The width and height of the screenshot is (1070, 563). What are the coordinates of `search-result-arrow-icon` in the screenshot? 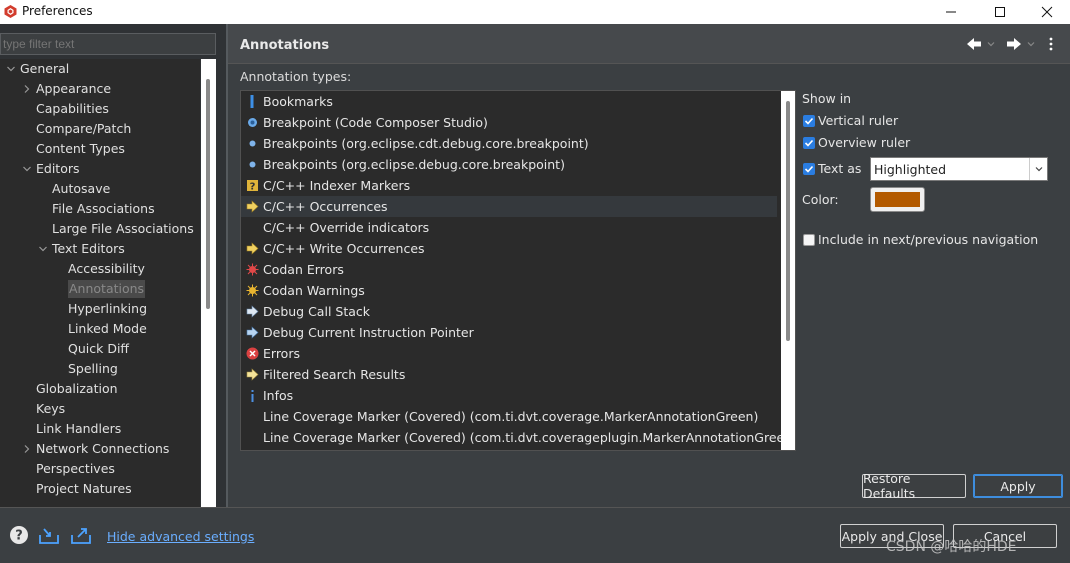 It's located at (252, 374).